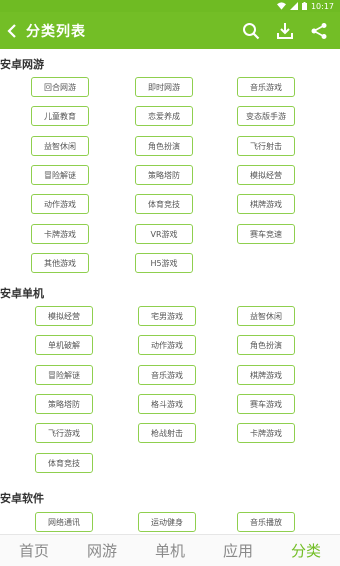 The width and height of the screenshot is (340, 566). What do you see at coordinates (266, 146) in the screenshot?
I see `category-tag: 飞行射击` at bounding box center [266, 146].